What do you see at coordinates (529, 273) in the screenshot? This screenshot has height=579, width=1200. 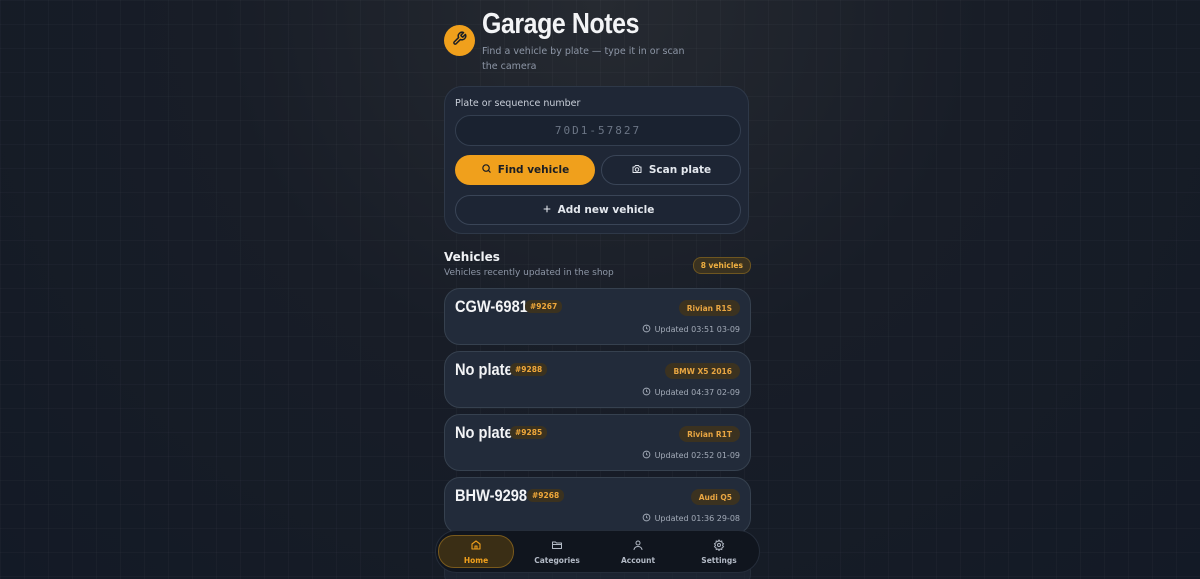 I see `vehicles-subheading: Vehicles recently updated in the shop` at bounding box center [529, 273].